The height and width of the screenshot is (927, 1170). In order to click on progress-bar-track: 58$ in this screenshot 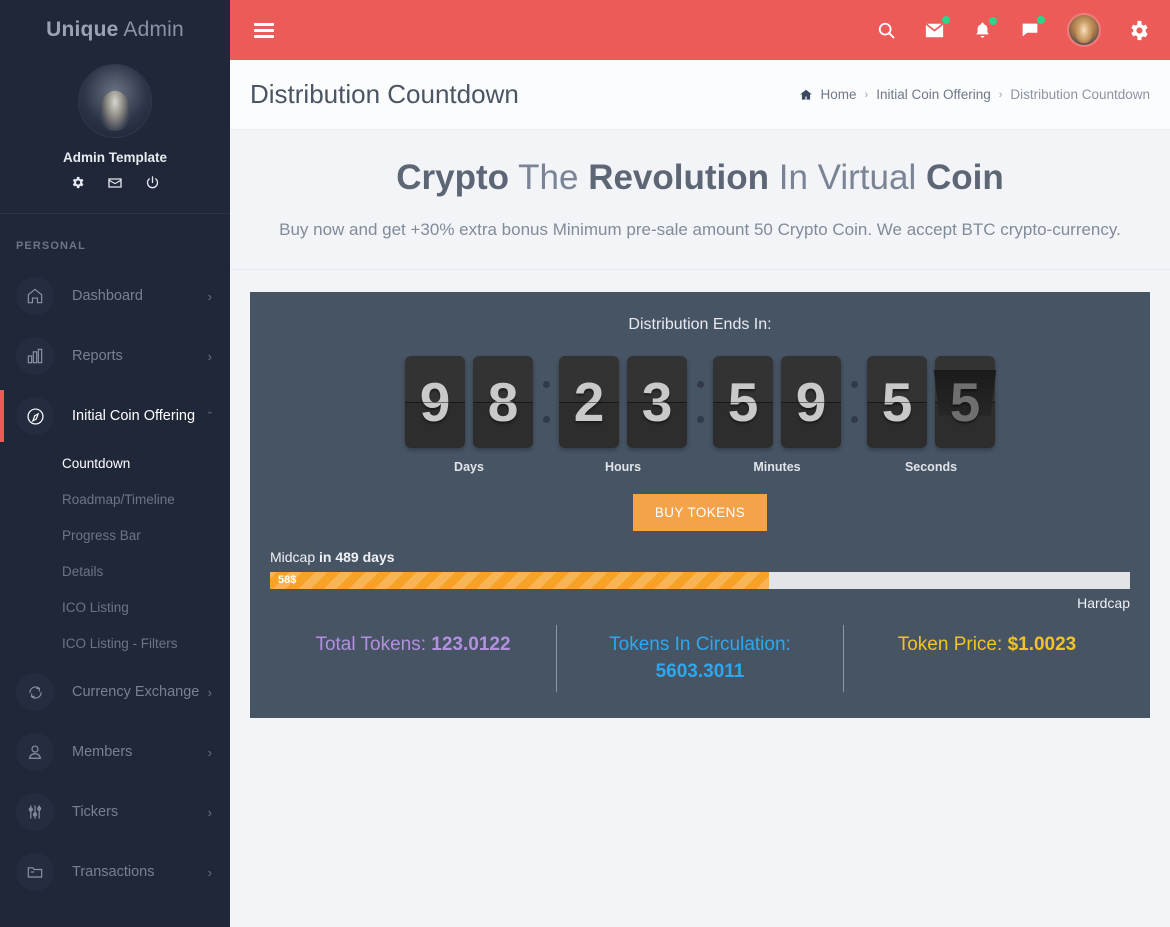, I will do `click(700, 580)`.